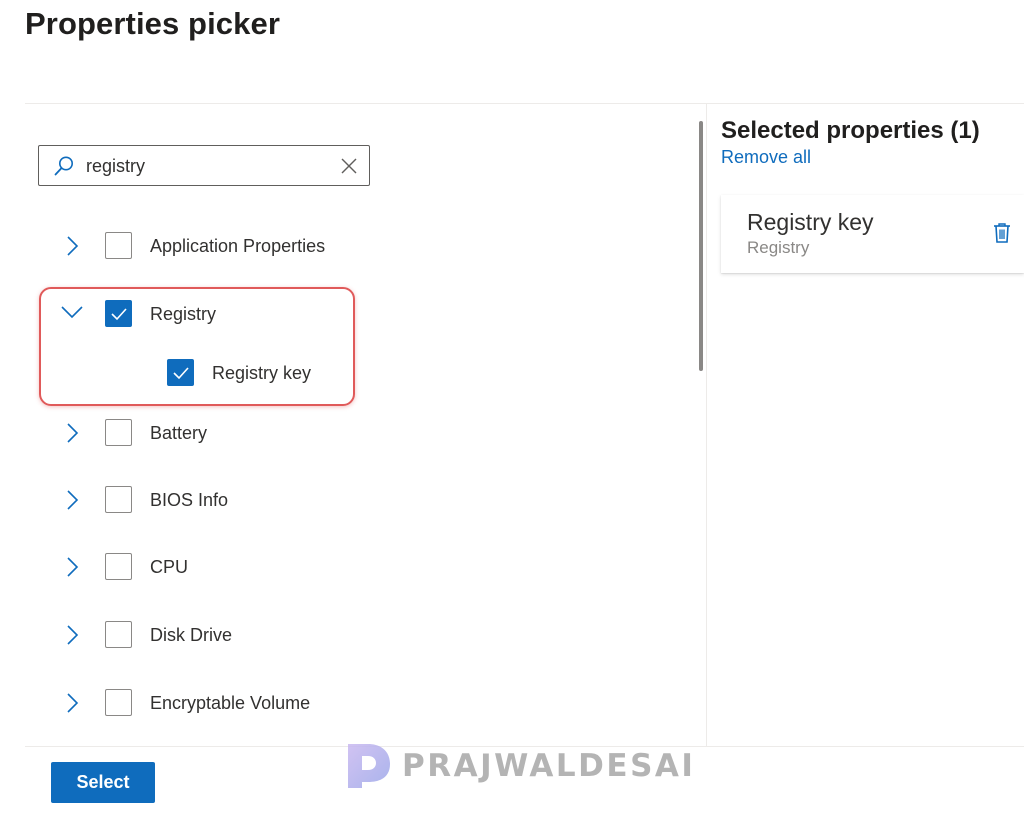 The width and height of the screenshot is (1024, 814). What do you see at coordinates (766, 157) in the screenshot?
I see `remove-all-link: Remove all` at bounding box center [766, 157].